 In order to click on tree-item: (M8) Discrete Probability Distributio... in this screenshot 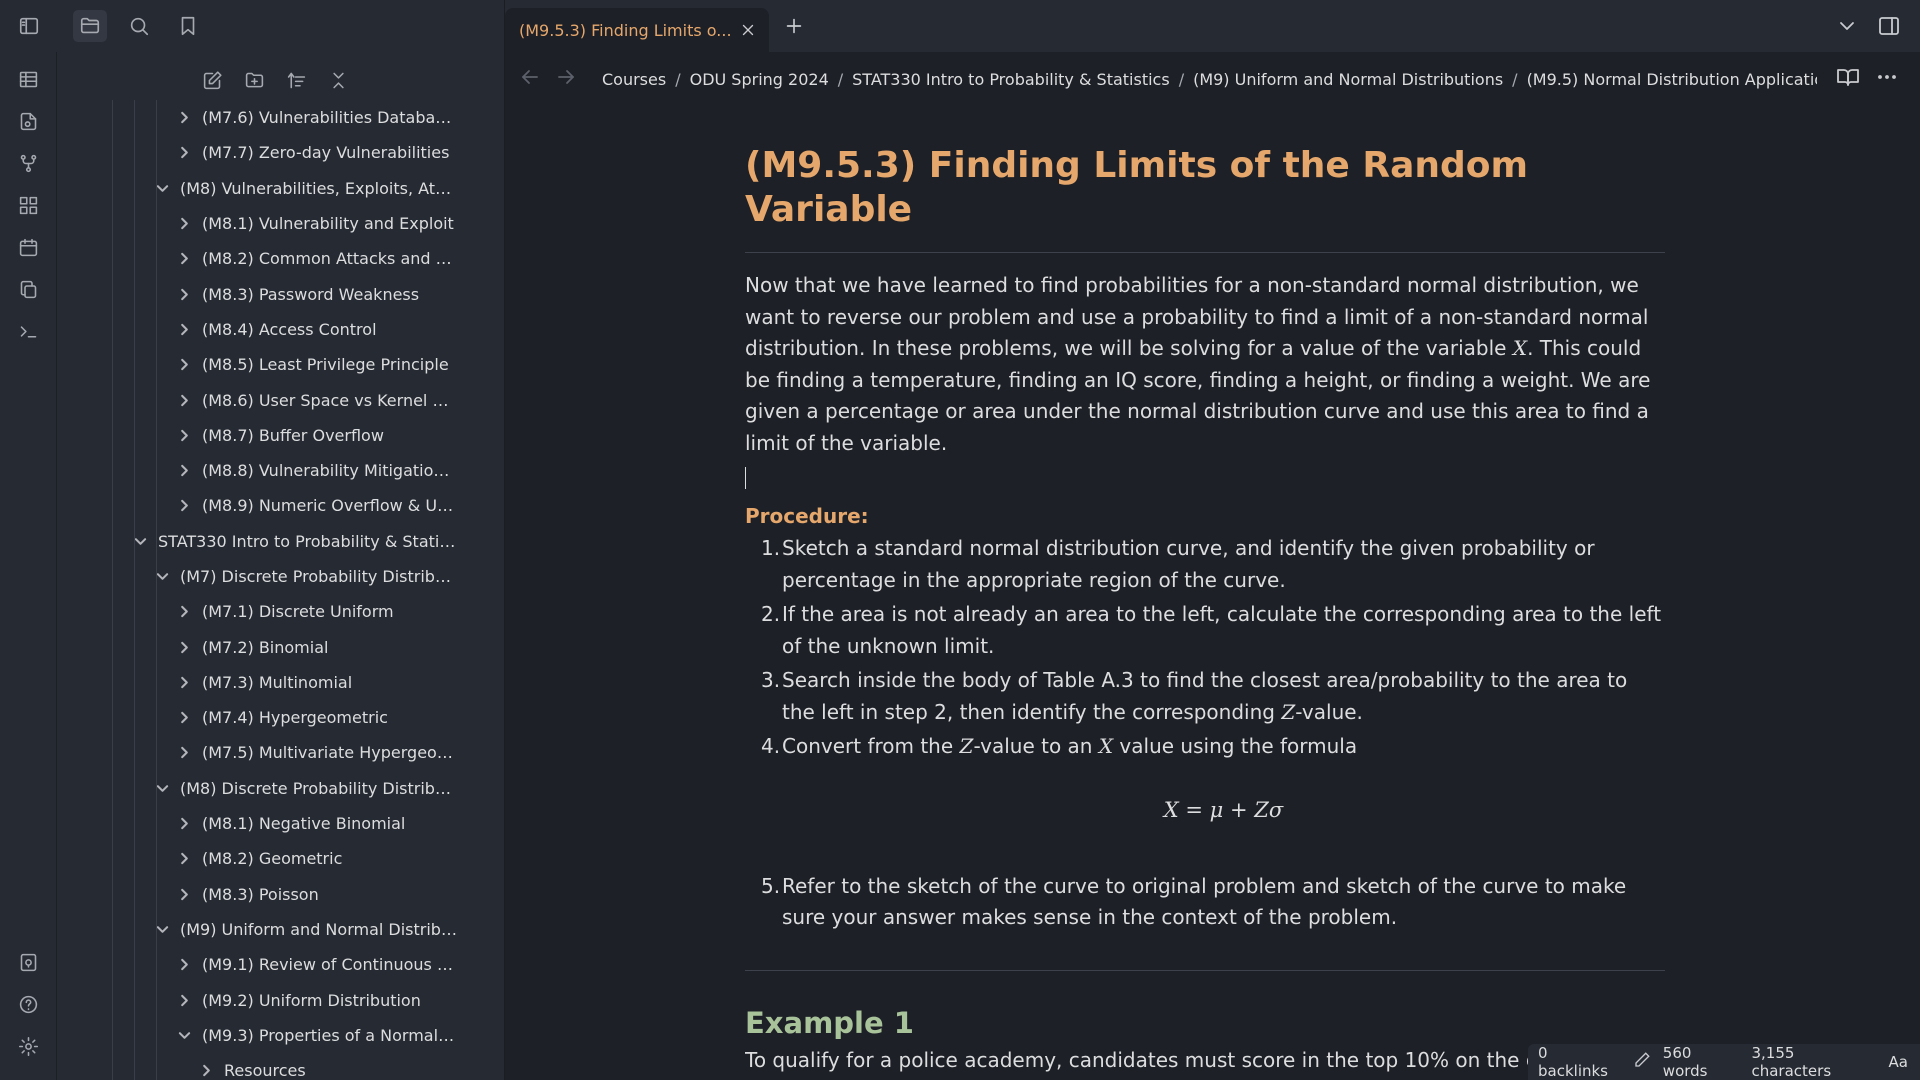, I will do `click(274, 788)`.